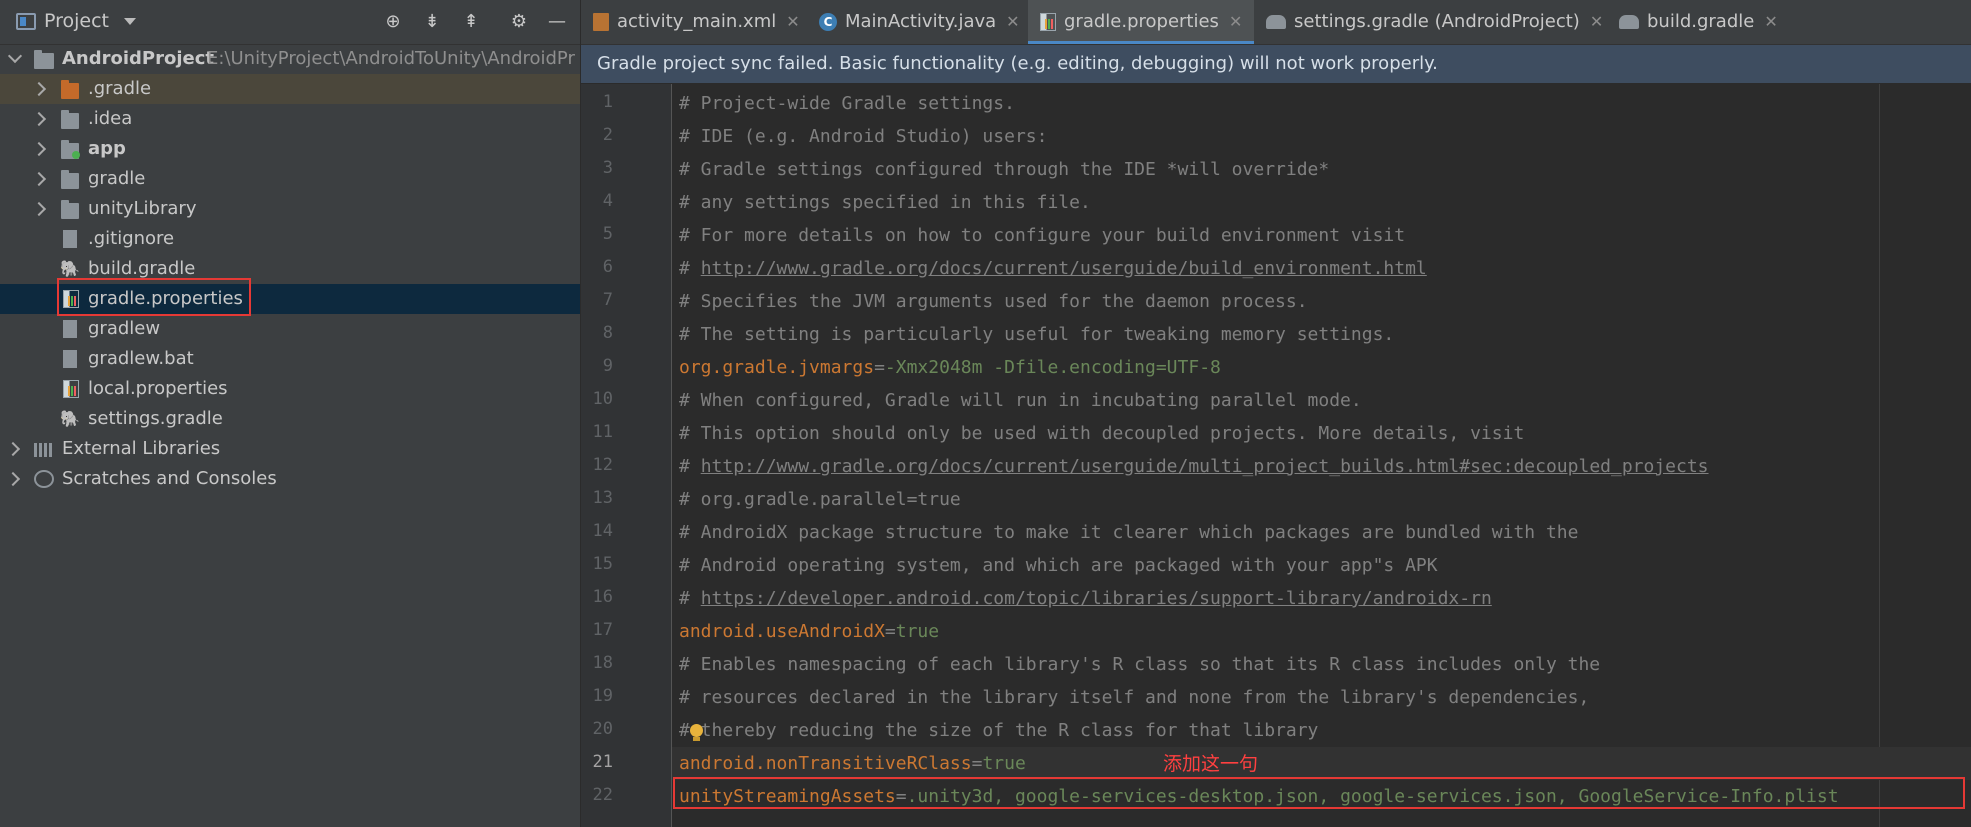 The height and width of the screenshot is (827, 1971). Describe the element at coordinates (70, 329) in the screenshot. I see `shell-script-icon` at that location.